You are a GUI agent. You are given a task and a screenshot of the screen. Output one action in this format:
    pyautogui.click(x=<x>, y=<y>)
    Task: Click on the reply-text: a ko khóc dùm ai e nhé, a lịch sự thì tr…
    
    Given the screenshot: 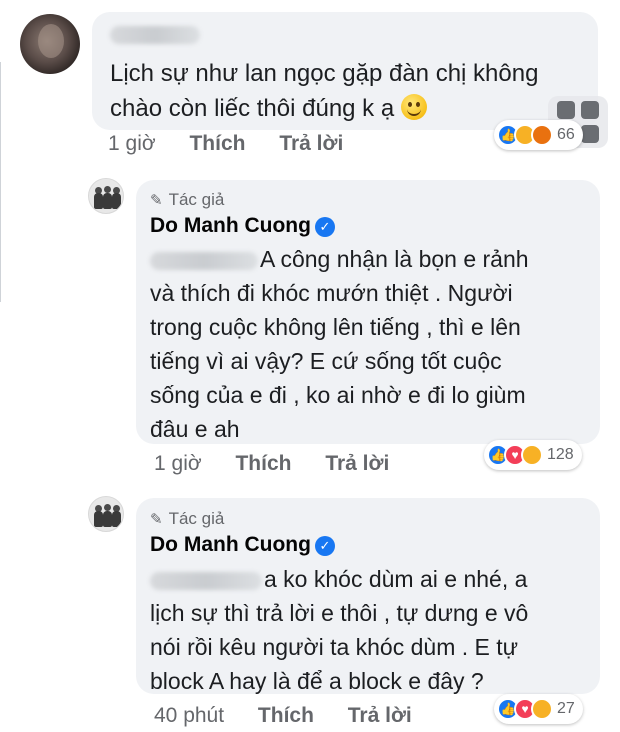 What is the action you would take?
    pyautogui.click(x=339, y=630)
    